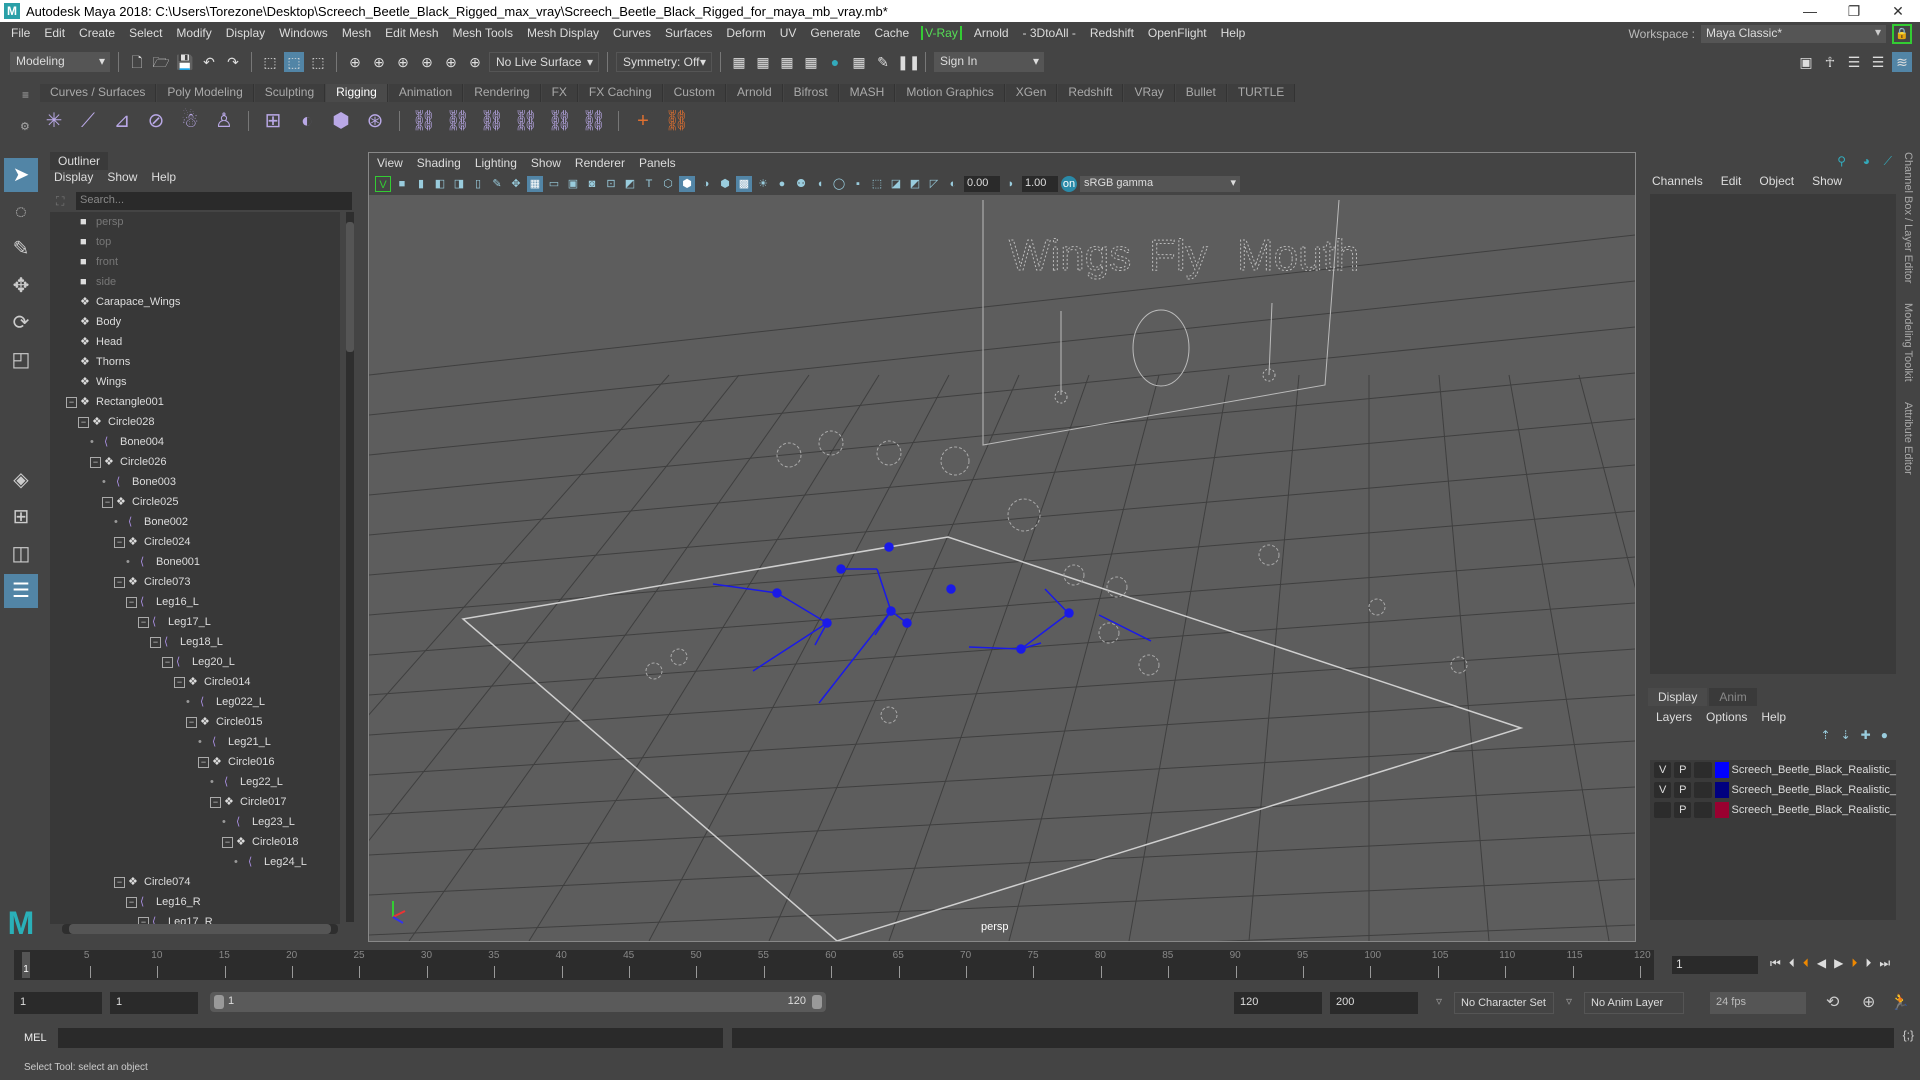 This screenshot has width=1920, height=1080. What do you see at coordinates (195, 702) in the screenshot?
I see `outliner-item: • ⟨ Leg022_L` at bounding box center [195, 702].